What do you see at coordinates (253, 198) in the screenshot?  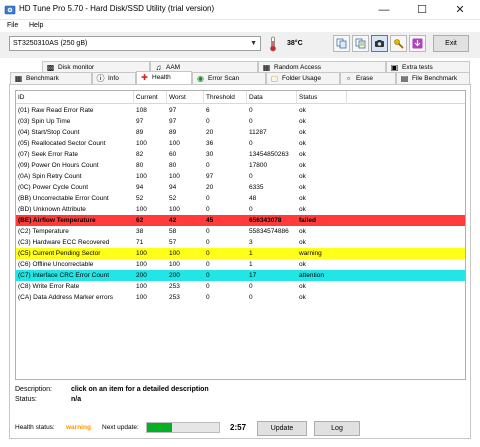 I see `cell-data: 48` at bounding box center [253, 198].